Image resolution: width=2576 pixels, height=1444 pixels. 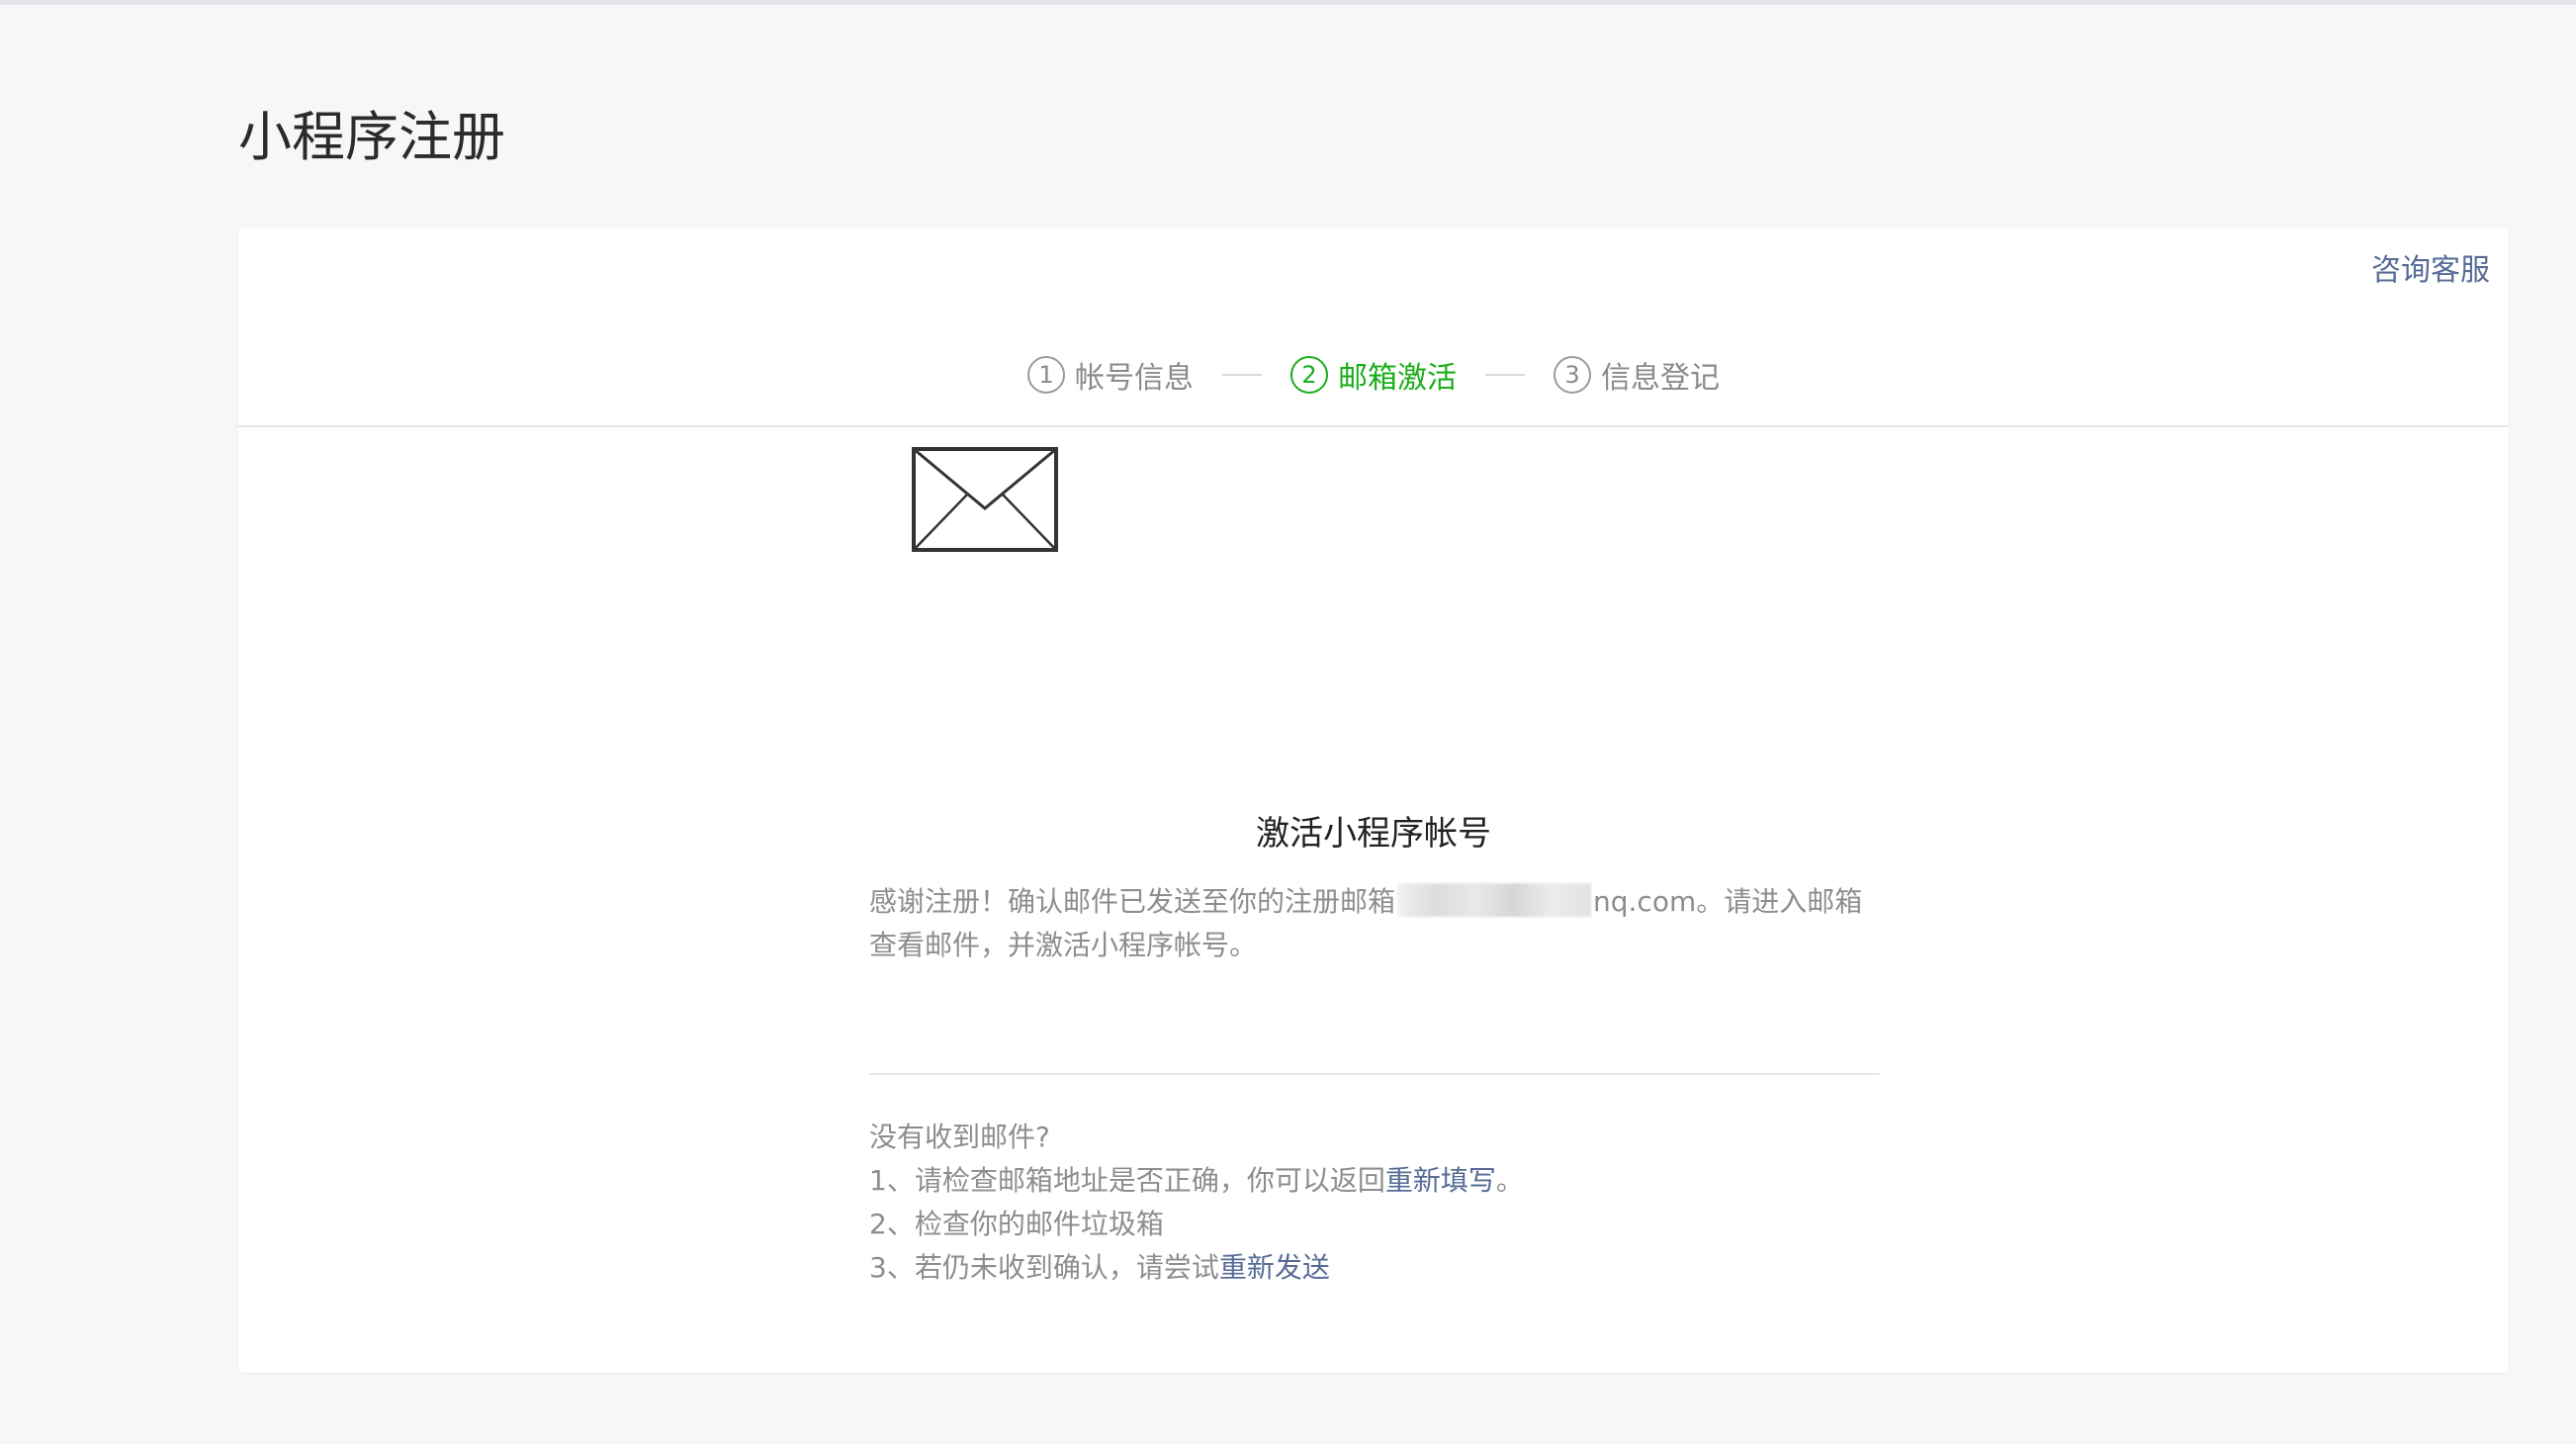 What do you see at coordinates (1645, 901) in the screenshot?
I see `email-suffix: nq.com` at bounding box center [1645, 901].